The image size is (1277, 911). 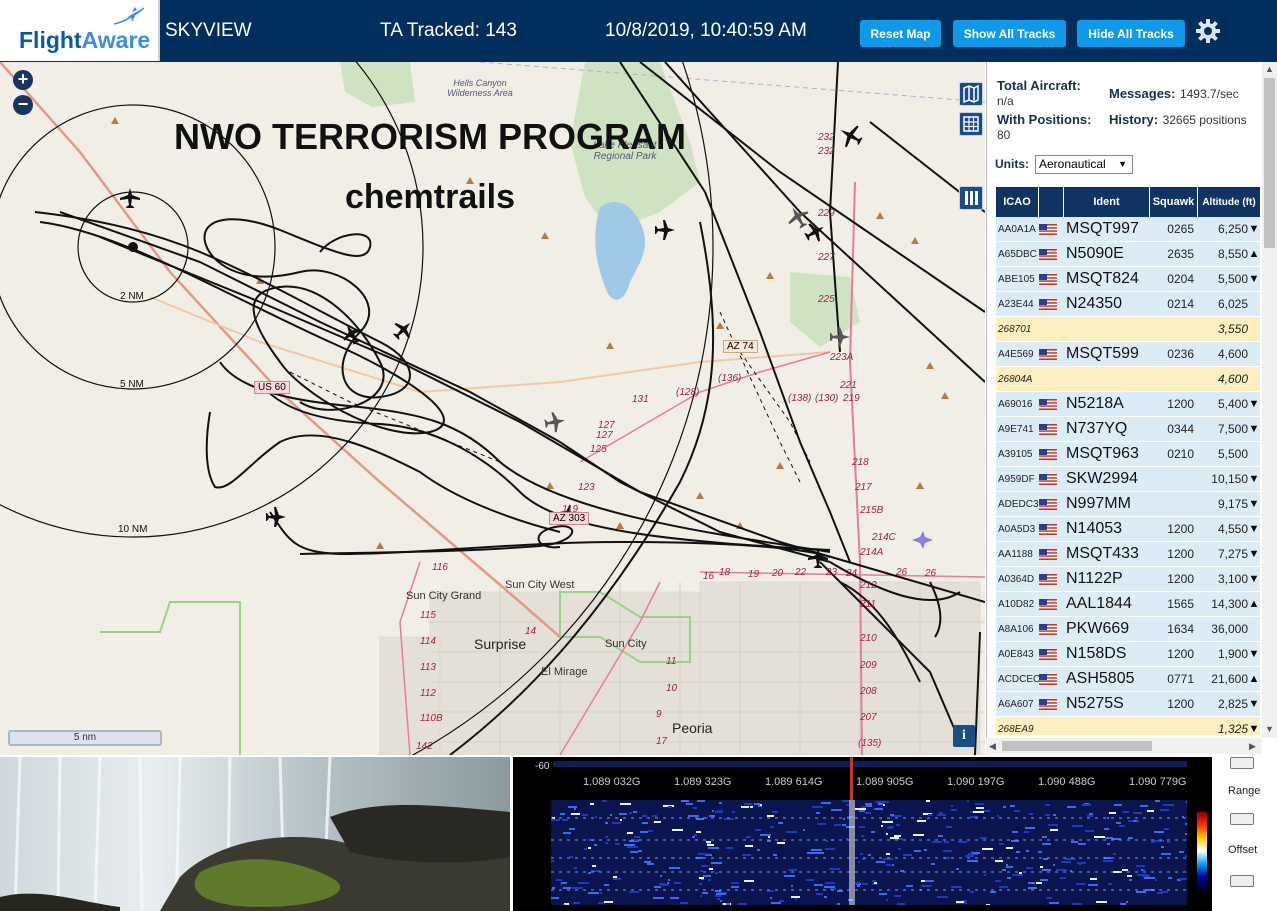 I want to click on scroll-down-icon: ▼, so click(x=1269, y=729).